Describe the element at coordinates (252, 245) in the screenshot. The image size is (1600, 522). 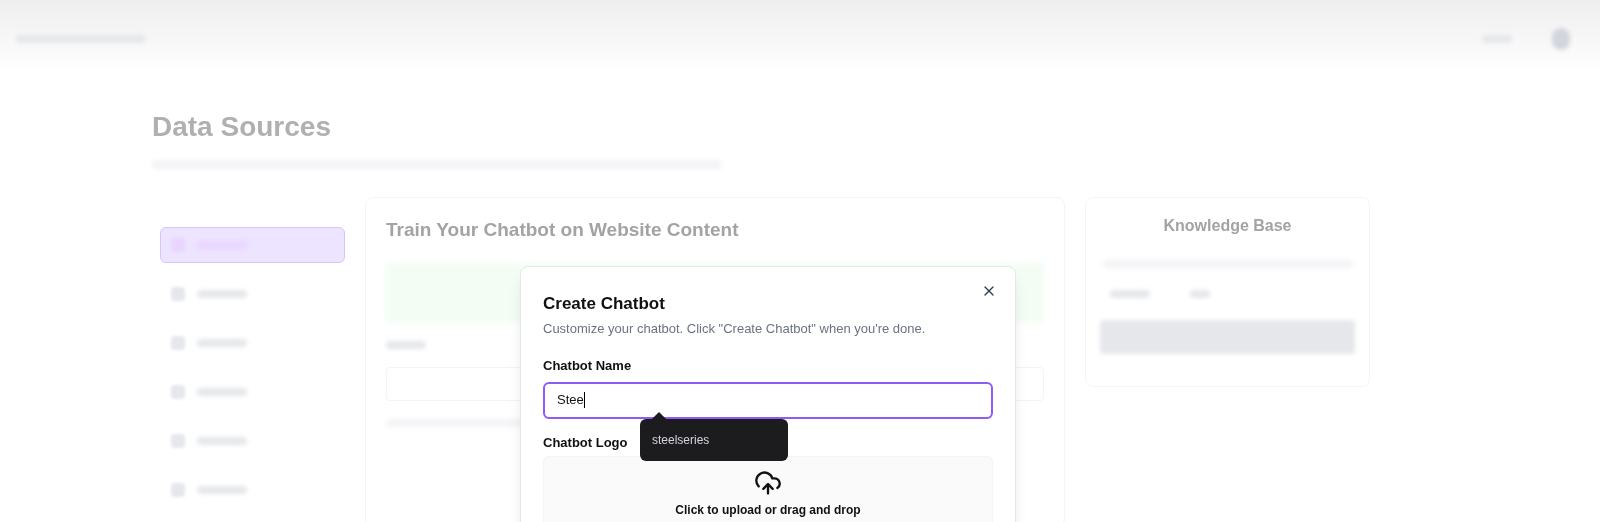
I see `sidebar-item` at that location.